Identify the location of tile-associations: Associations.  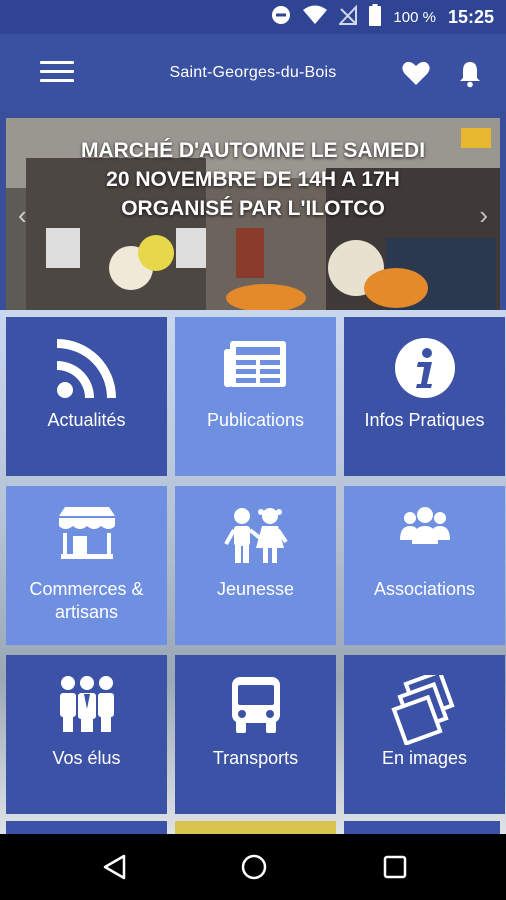
(424, 565).